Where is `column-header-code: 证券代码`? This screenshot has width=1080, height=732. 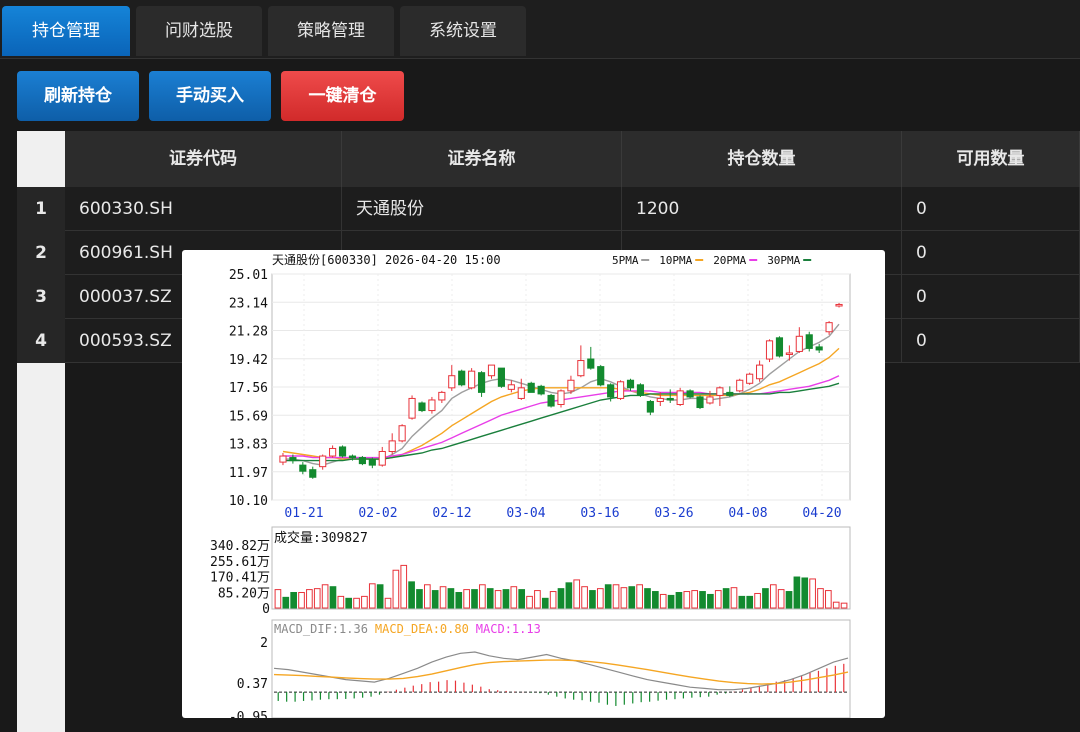
column-header-code: 证券代码 is located at coordinates (203, 159).